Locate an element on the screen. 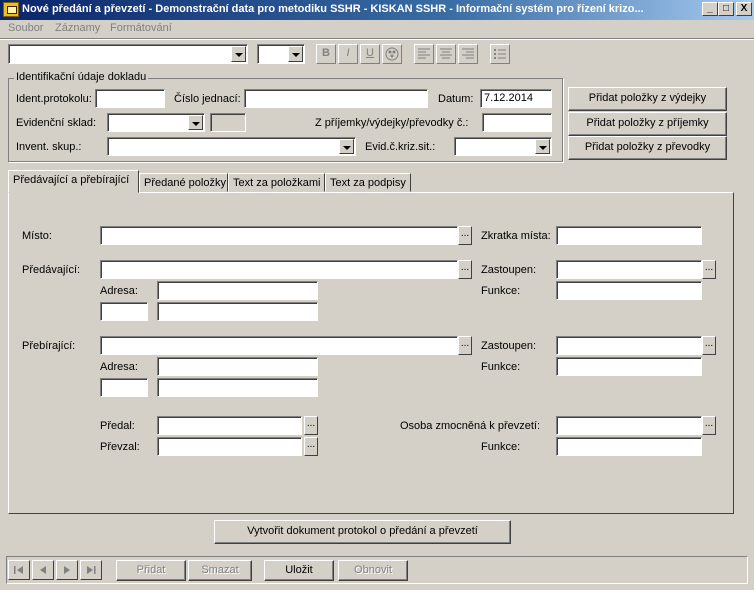 This screenshot has width=754, height=590. close-button: X is located at coordinates (744, 9).